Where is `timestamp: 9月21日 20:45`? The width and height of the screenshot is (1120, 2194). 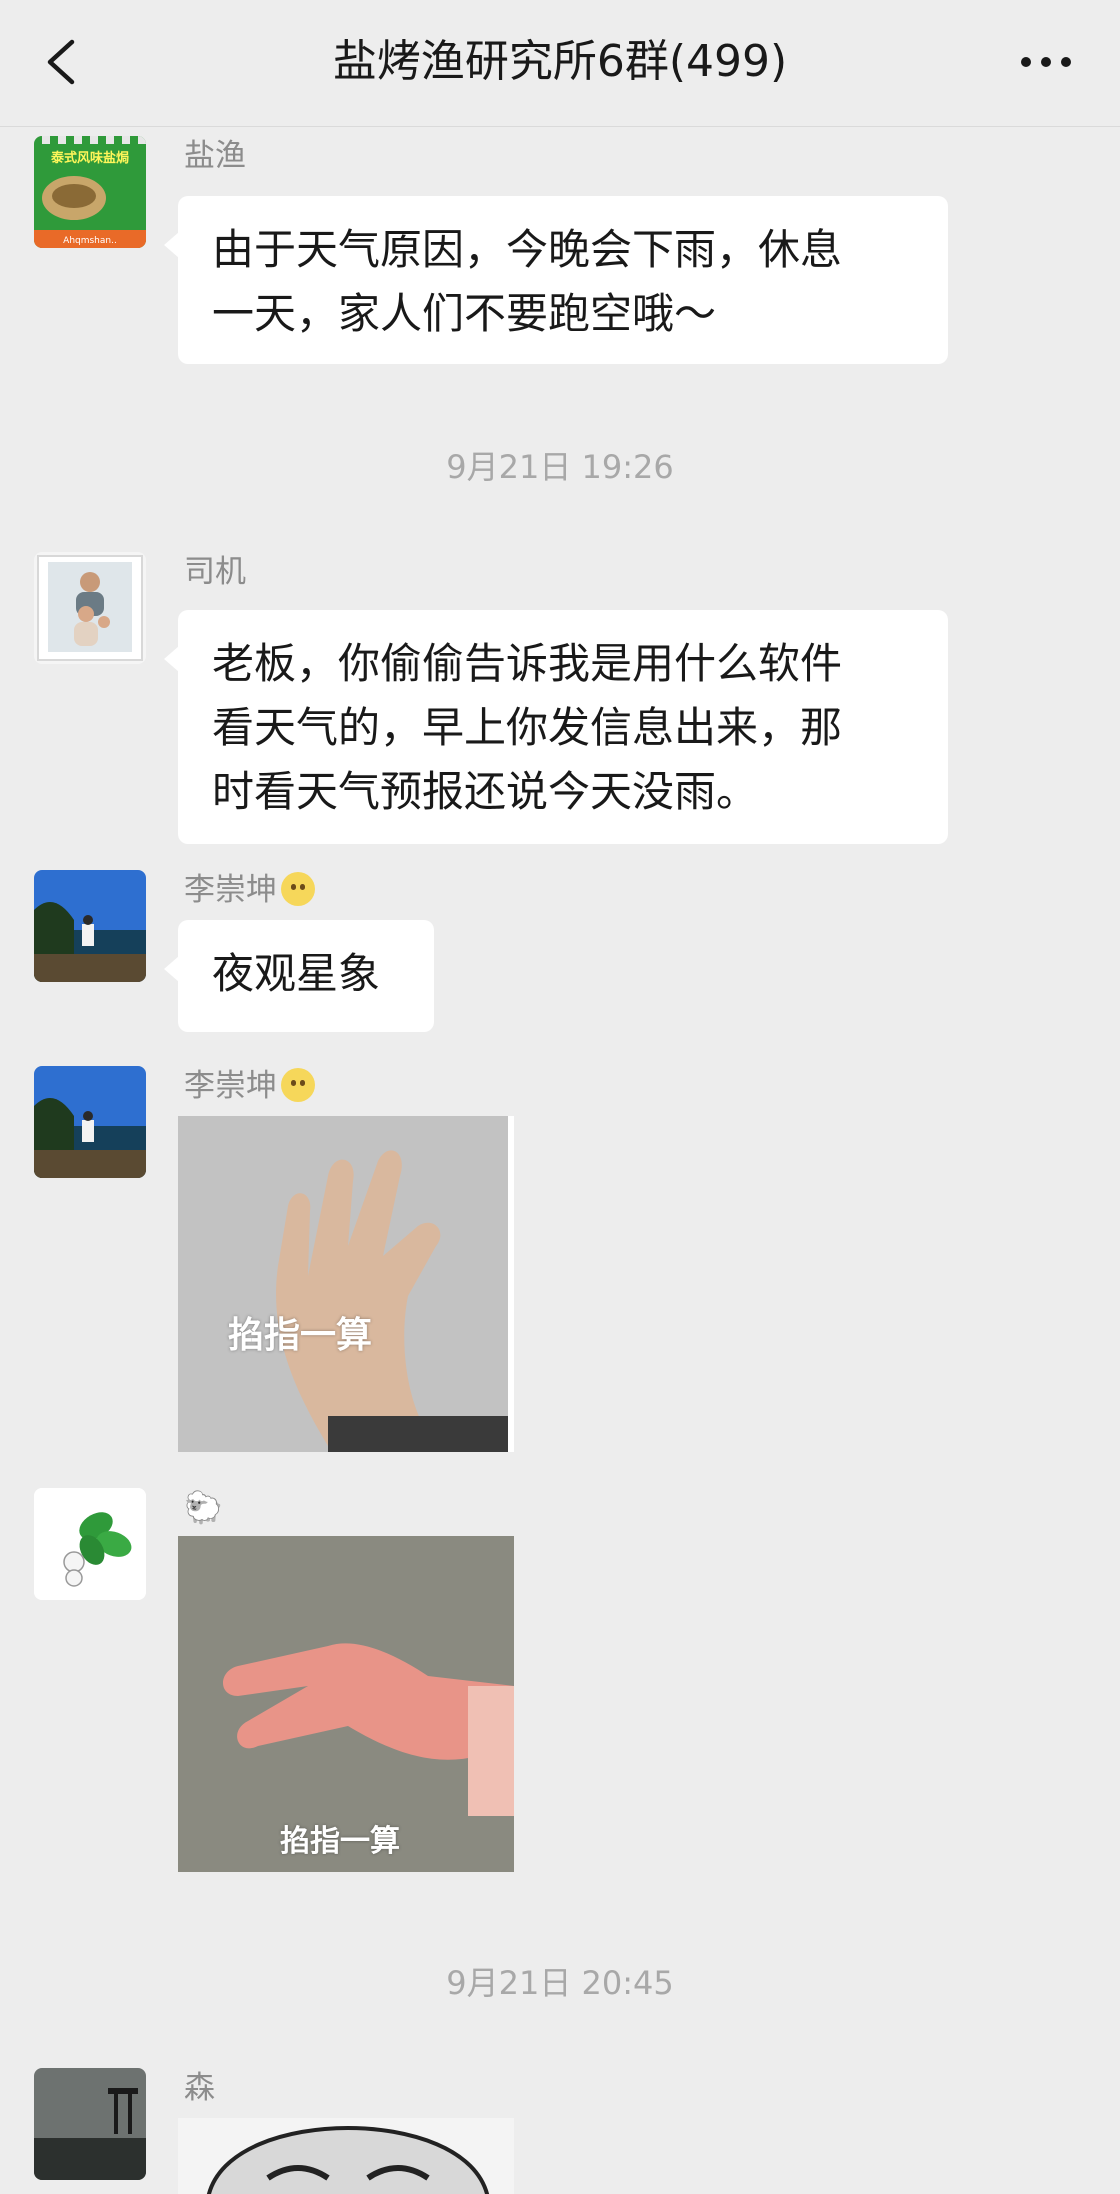
timestamp: 9月21日 20:45 is located at coordinates (560, 1983).